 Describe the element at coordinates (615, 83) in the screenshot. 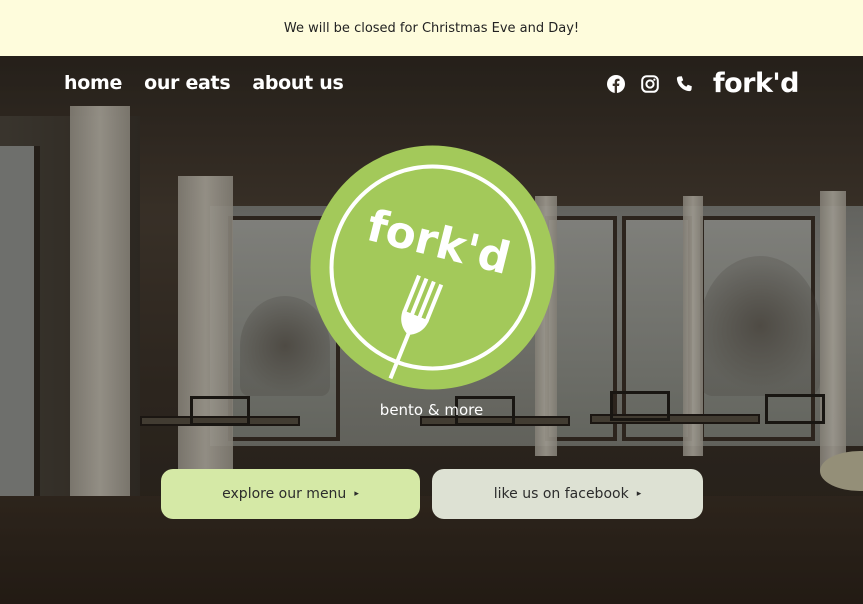

I see `facebook-icon` at that location.